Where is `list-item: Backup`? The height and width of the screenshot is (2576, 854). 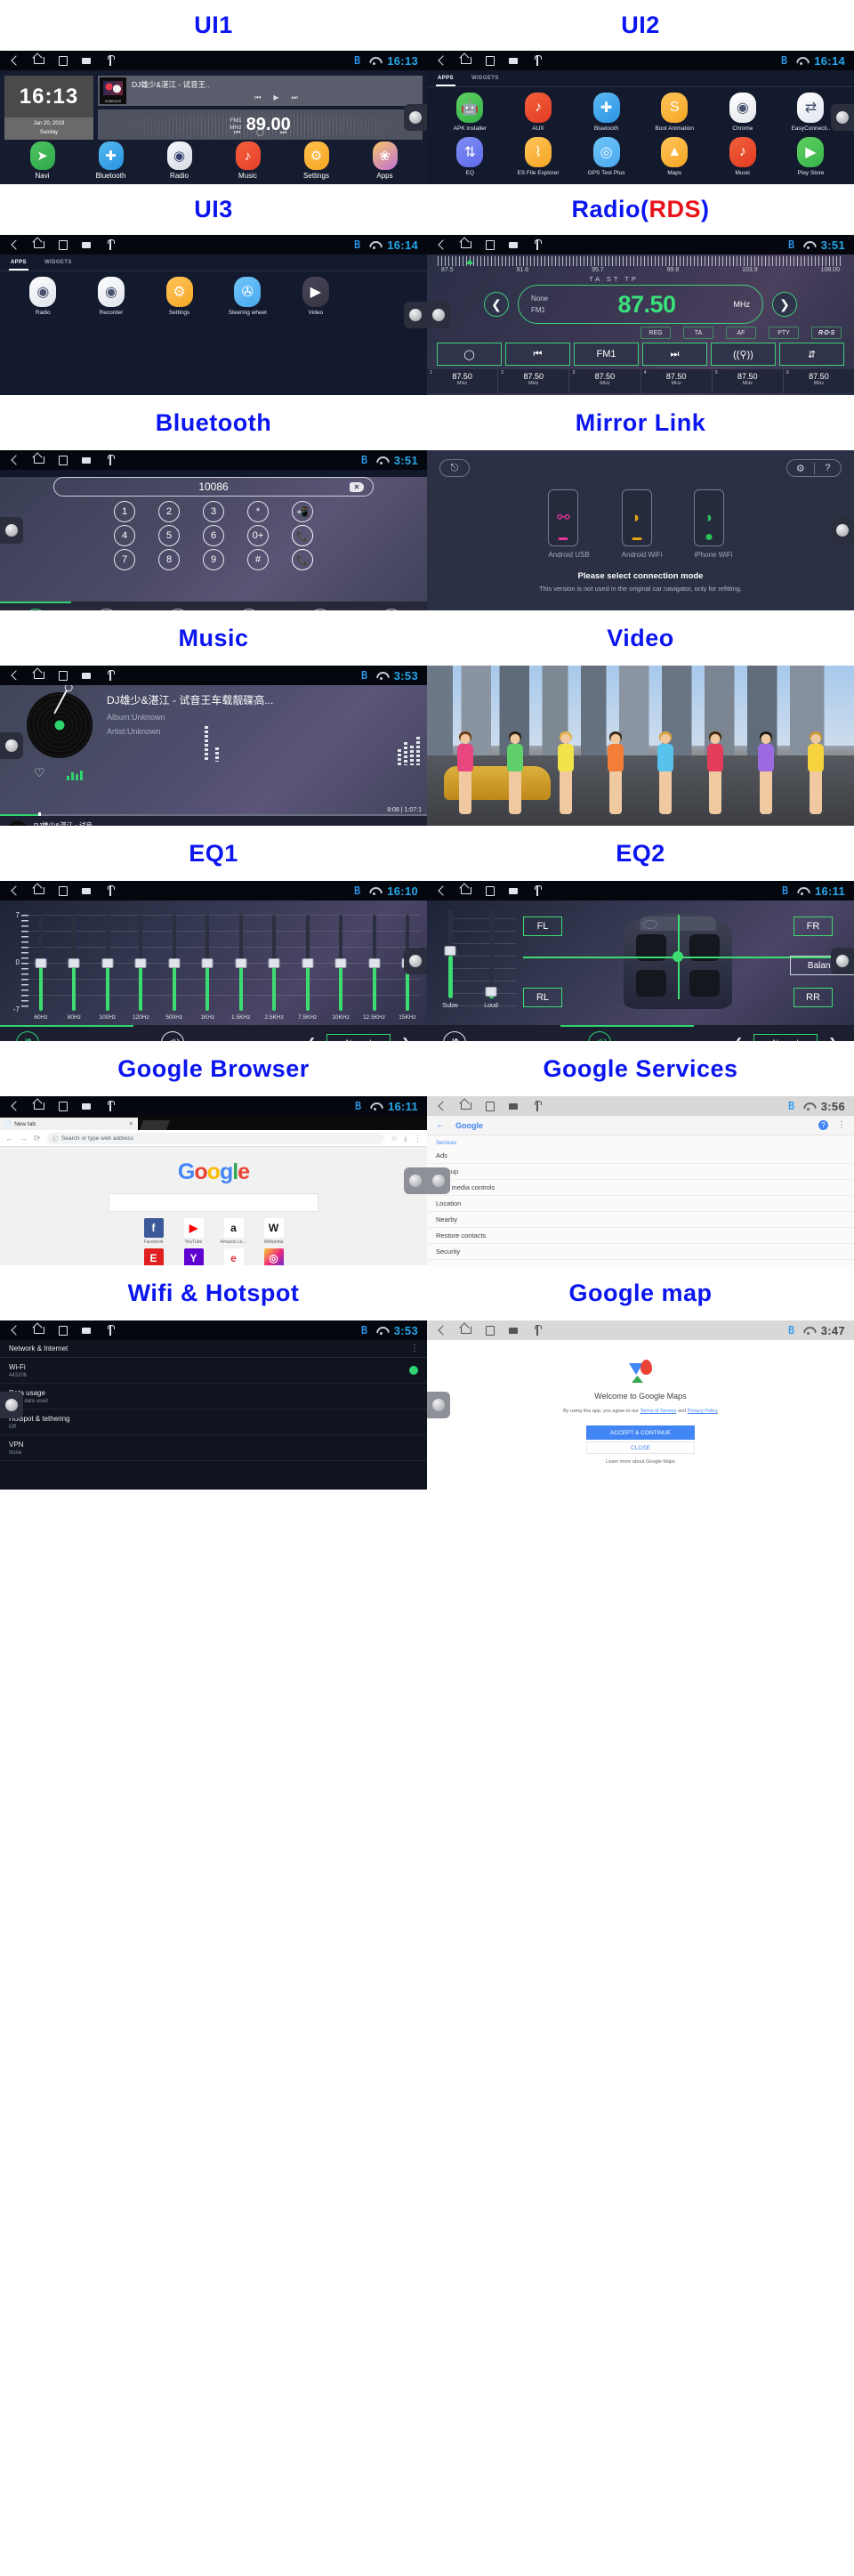 list-item: Backup is located at coordinates (640, 1172).